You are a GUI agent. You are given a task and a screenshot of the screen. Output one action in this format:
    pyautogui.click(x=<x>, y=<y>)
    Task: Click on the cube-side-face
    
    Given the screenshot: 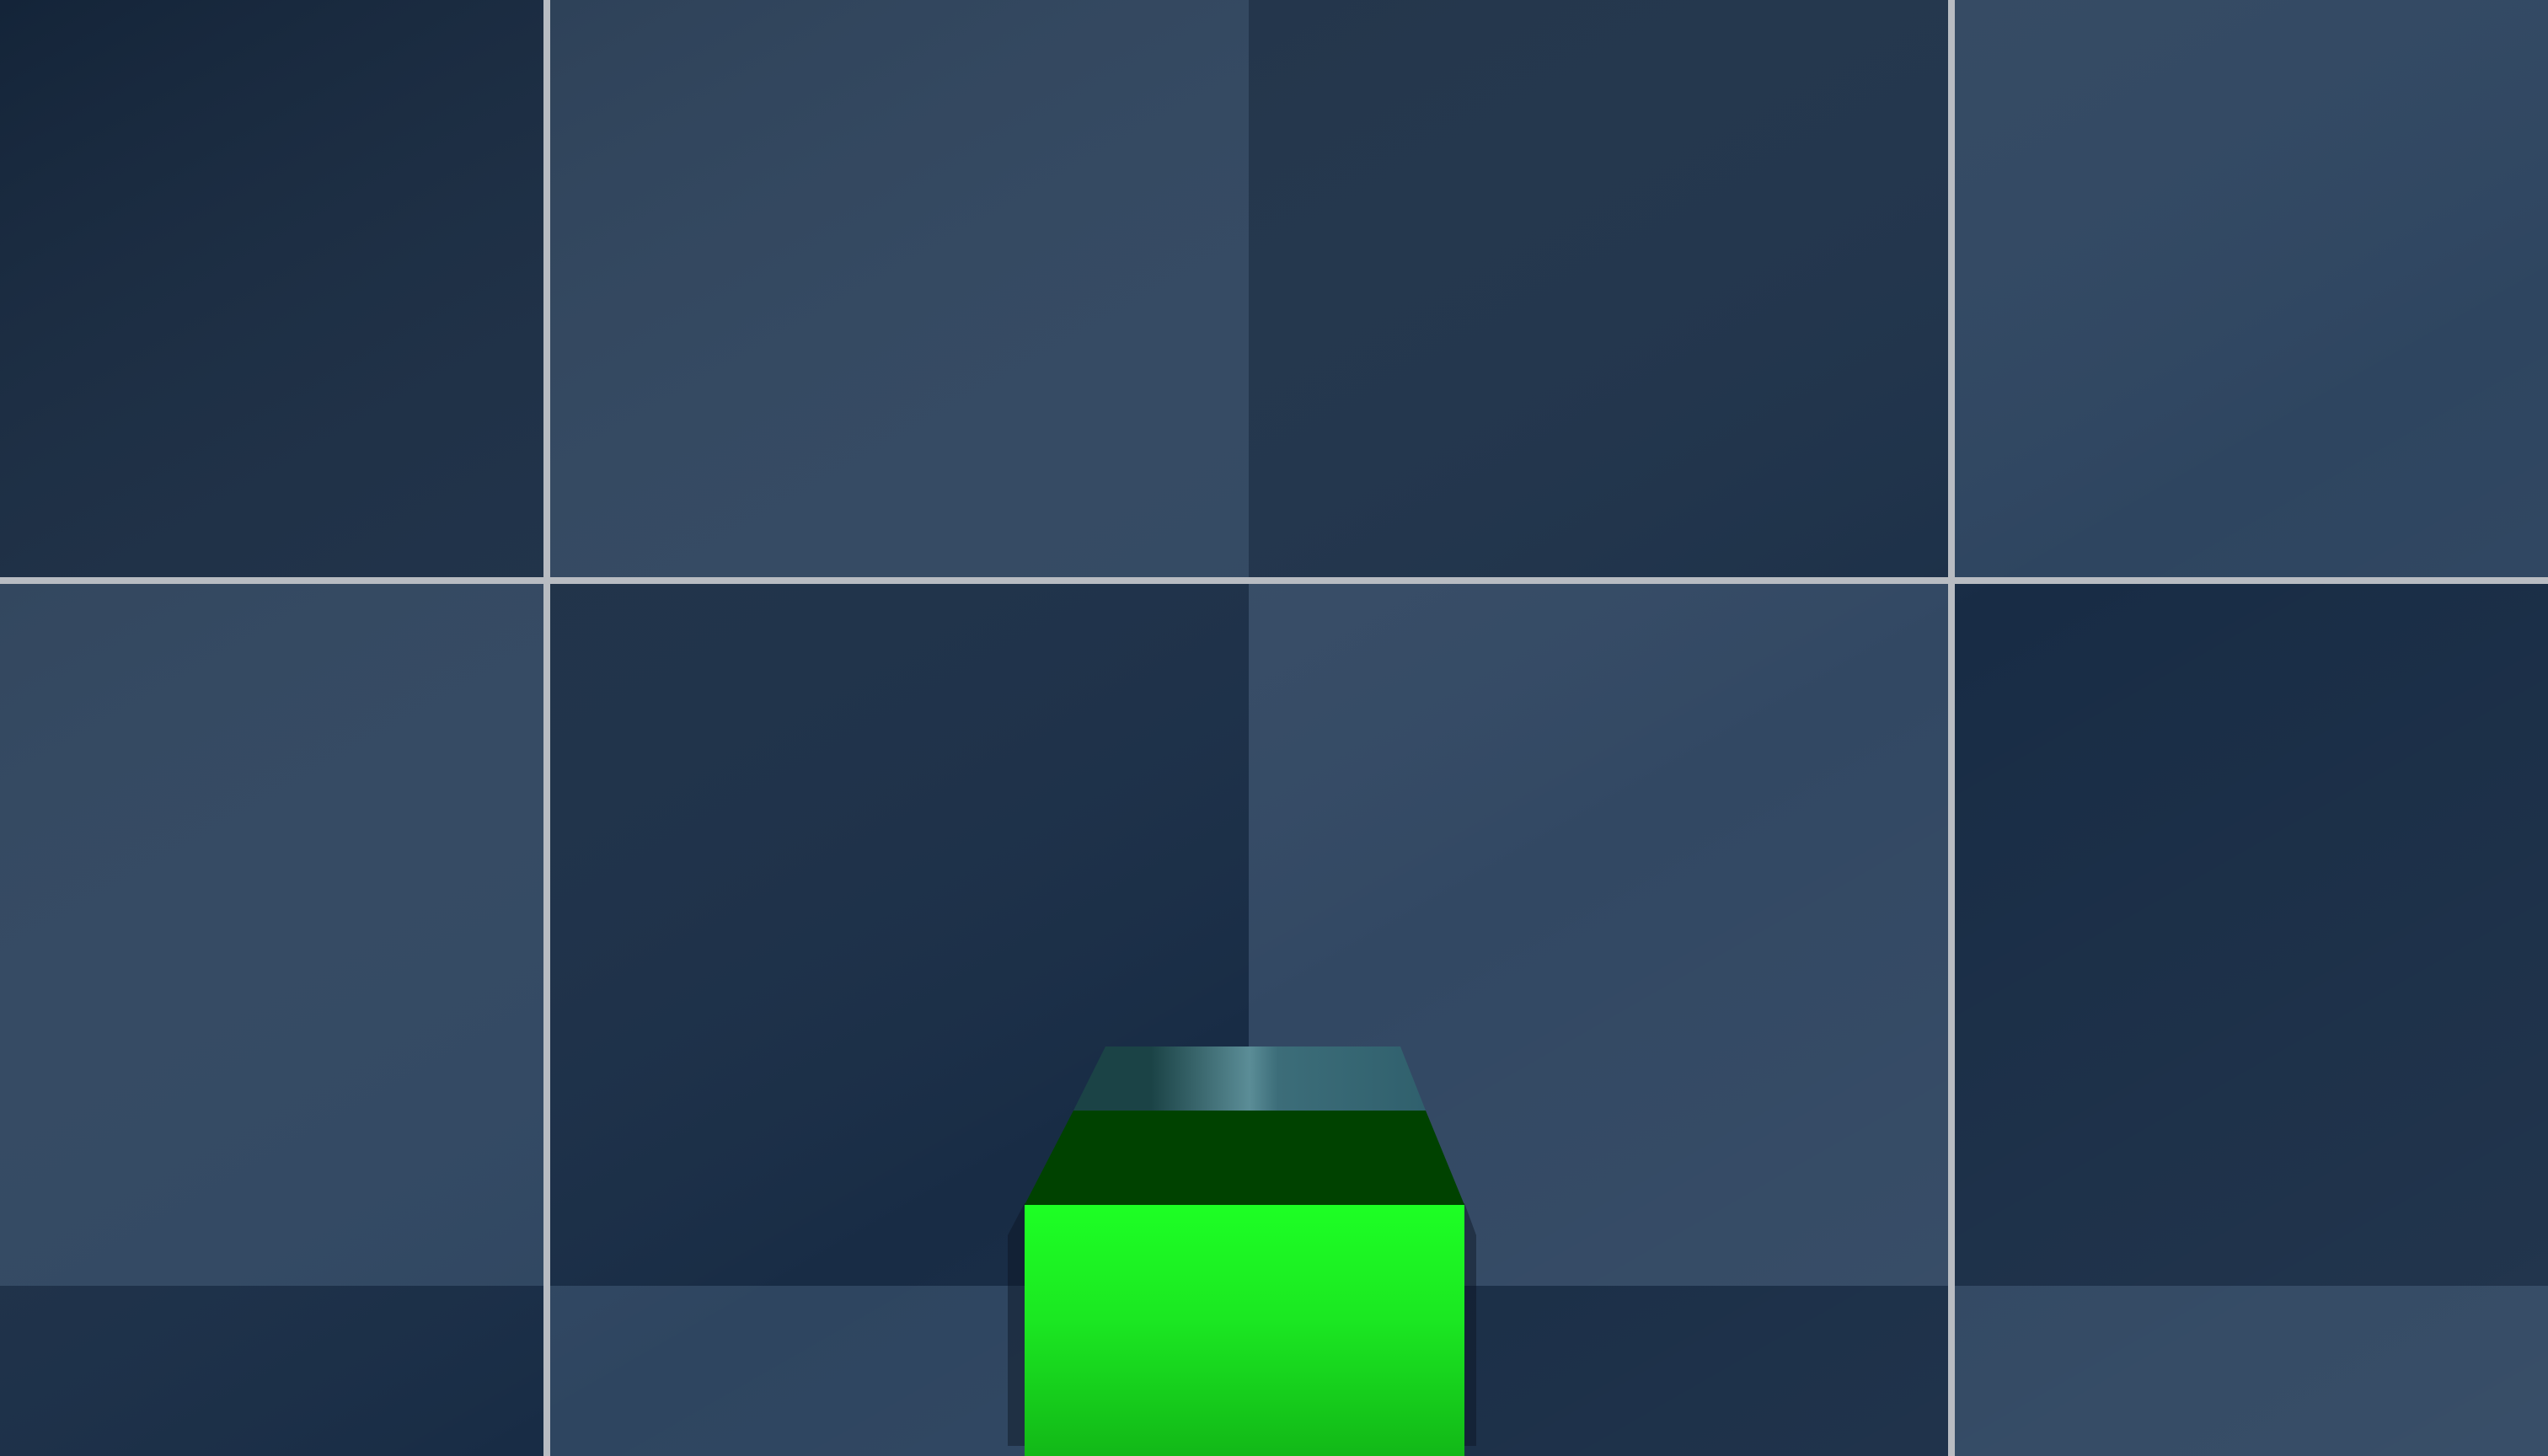 What is the action you would take?
    pyautogui.click(x=1244, y=1158)
    